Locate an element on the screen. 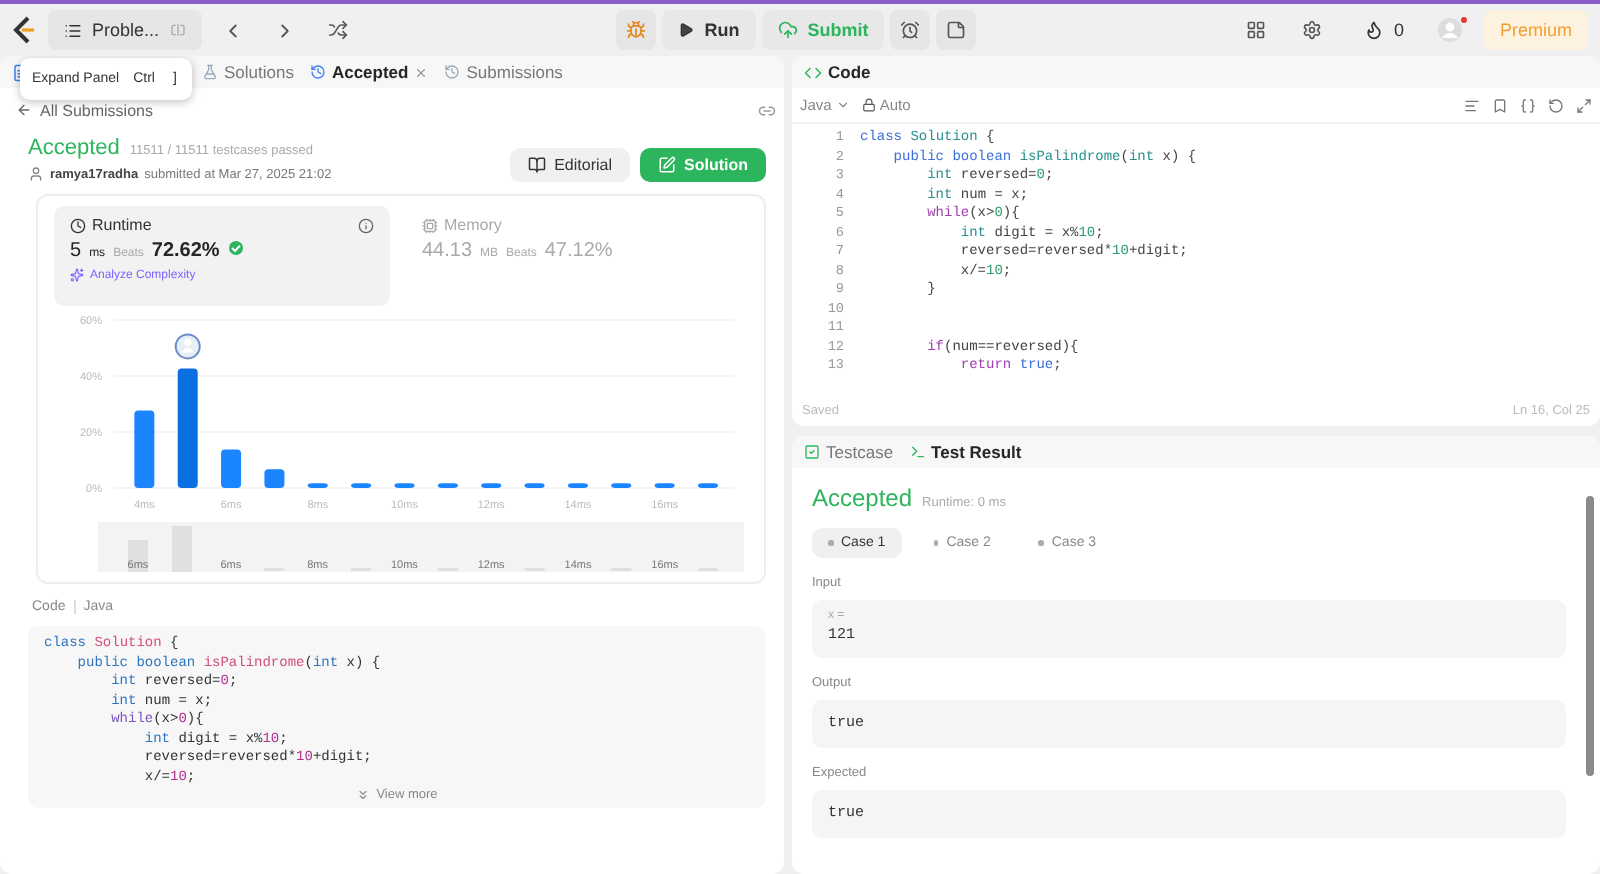 The height and width of the screenshot is (874, 1600). shuffle-icon is located at coordinates (337, 30).